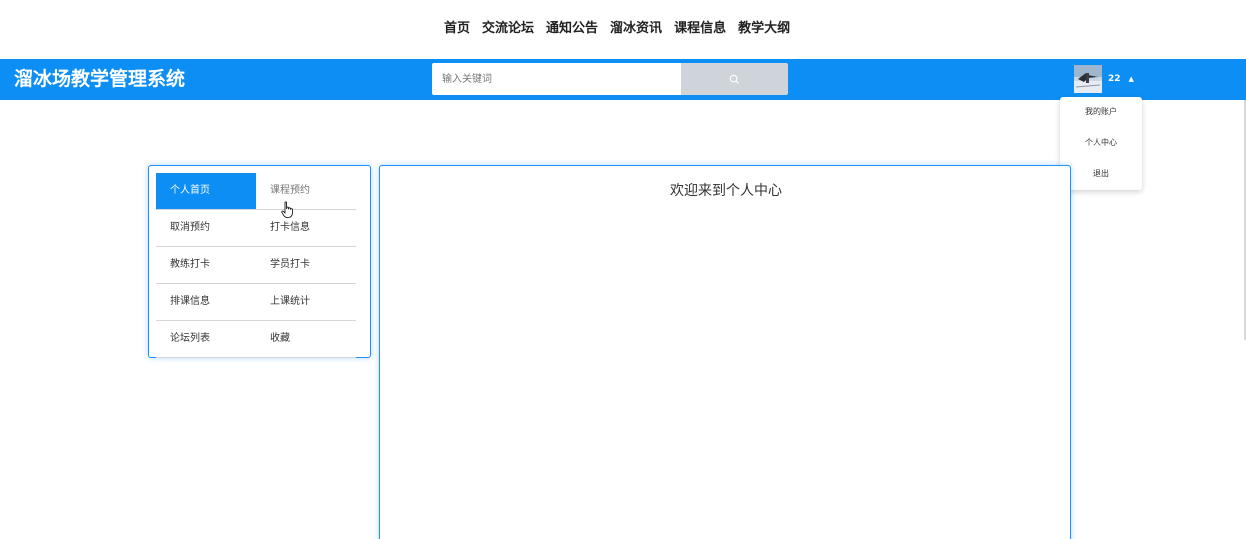  What do you see at coordinates (206, 302) in the screenshot?
I see `sidebar-item-schedule-info: 排课信息` at bounding box center [206, 302].